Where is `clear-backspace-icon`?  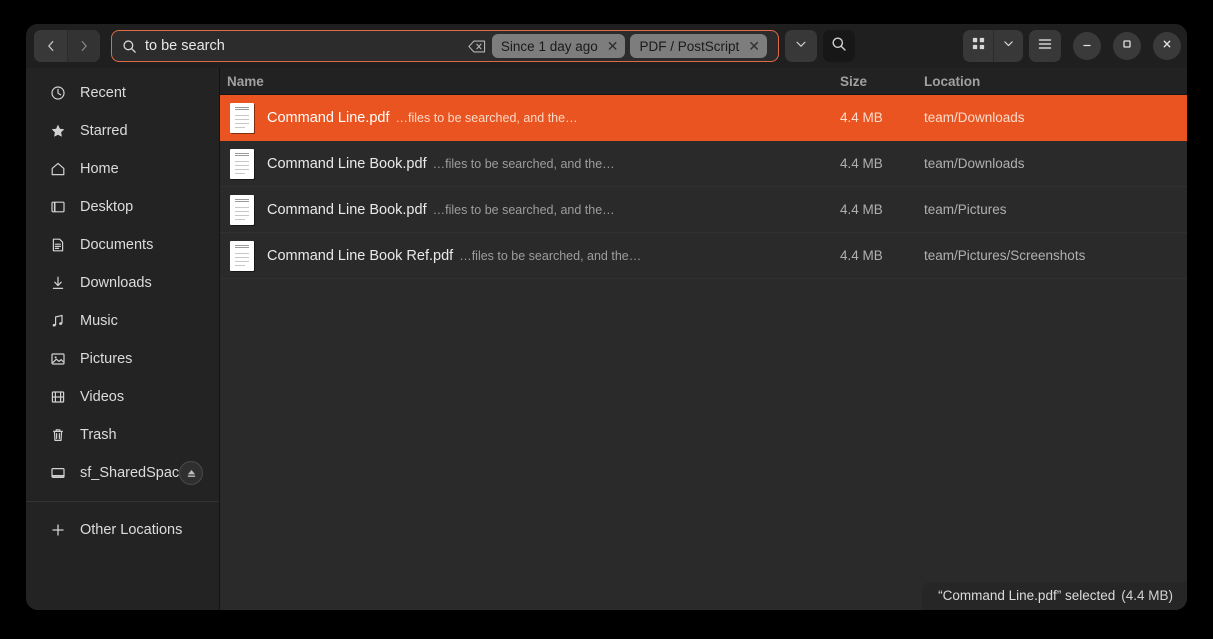 clear-backspace-icon is located at coordinates (477, 46).